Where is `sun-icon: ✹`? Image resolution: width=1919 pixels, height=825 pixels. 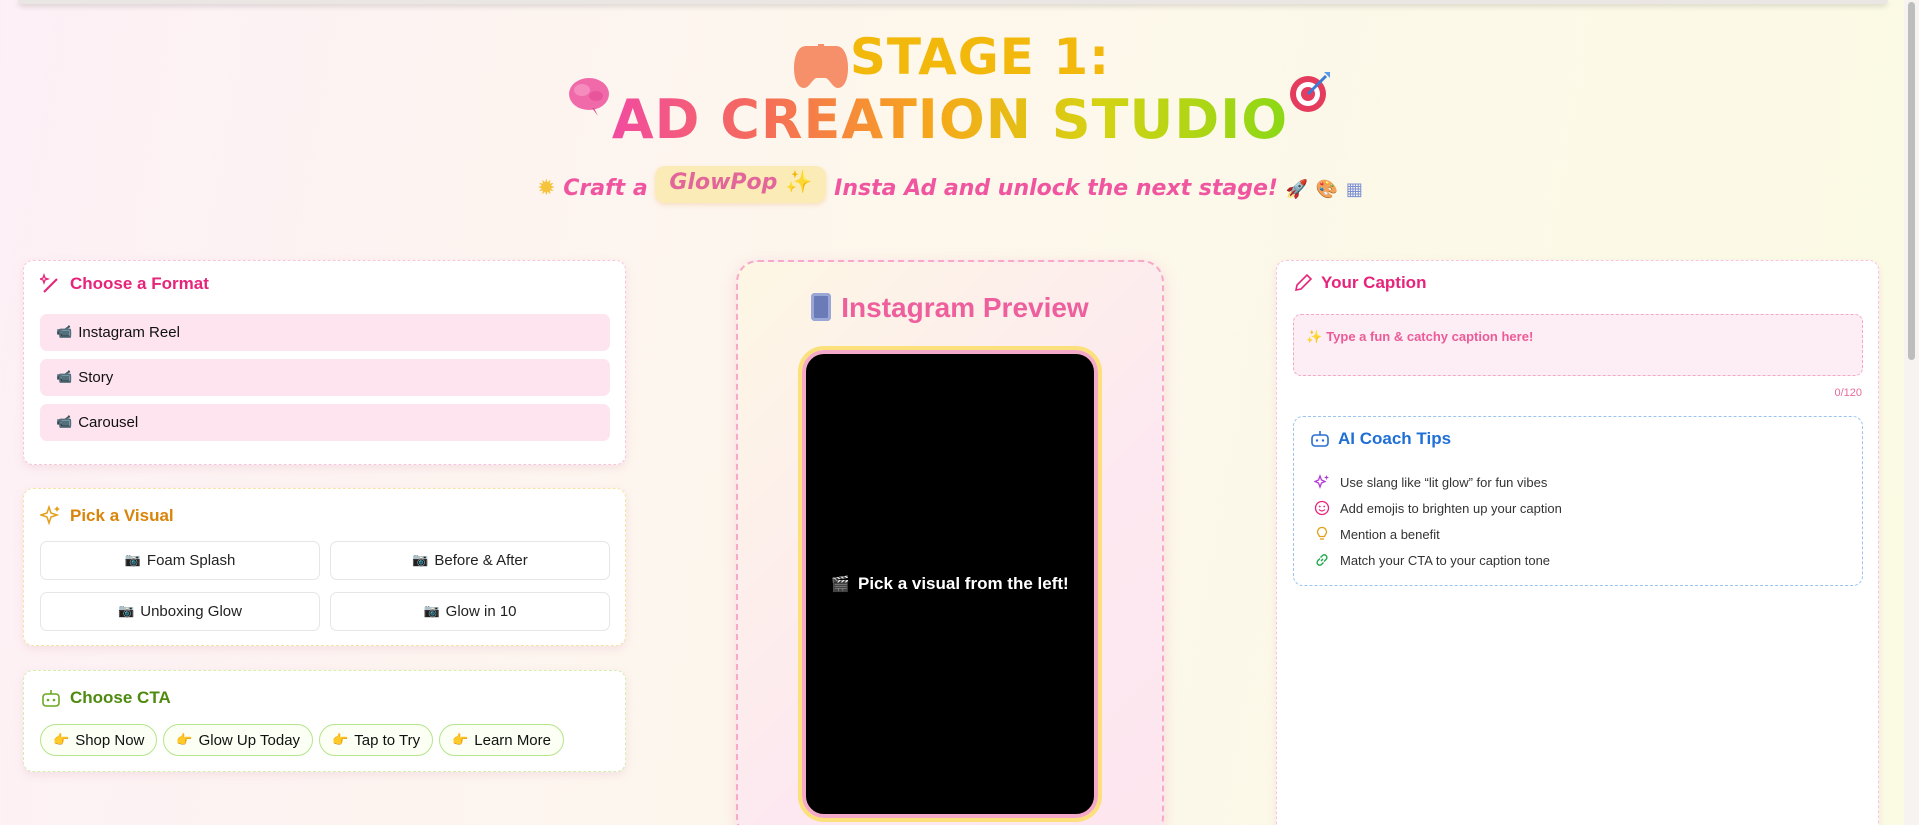
sun-icon: ✹ is located at coordinates (546, 188).